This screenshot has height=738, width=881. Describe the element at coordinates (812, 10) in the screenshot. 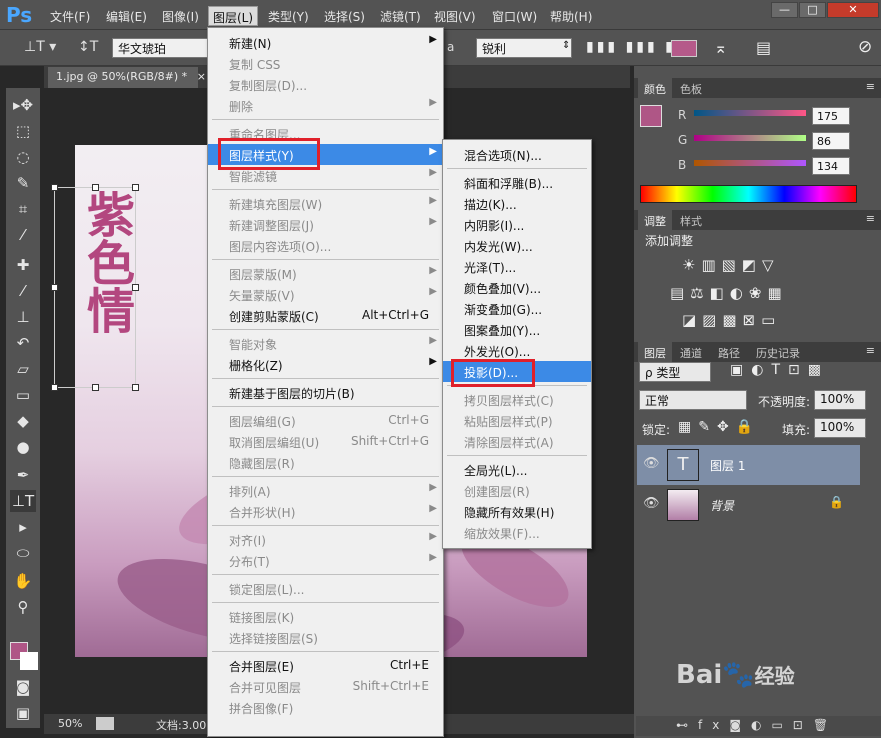

I see `maximize-button: □` at that location.